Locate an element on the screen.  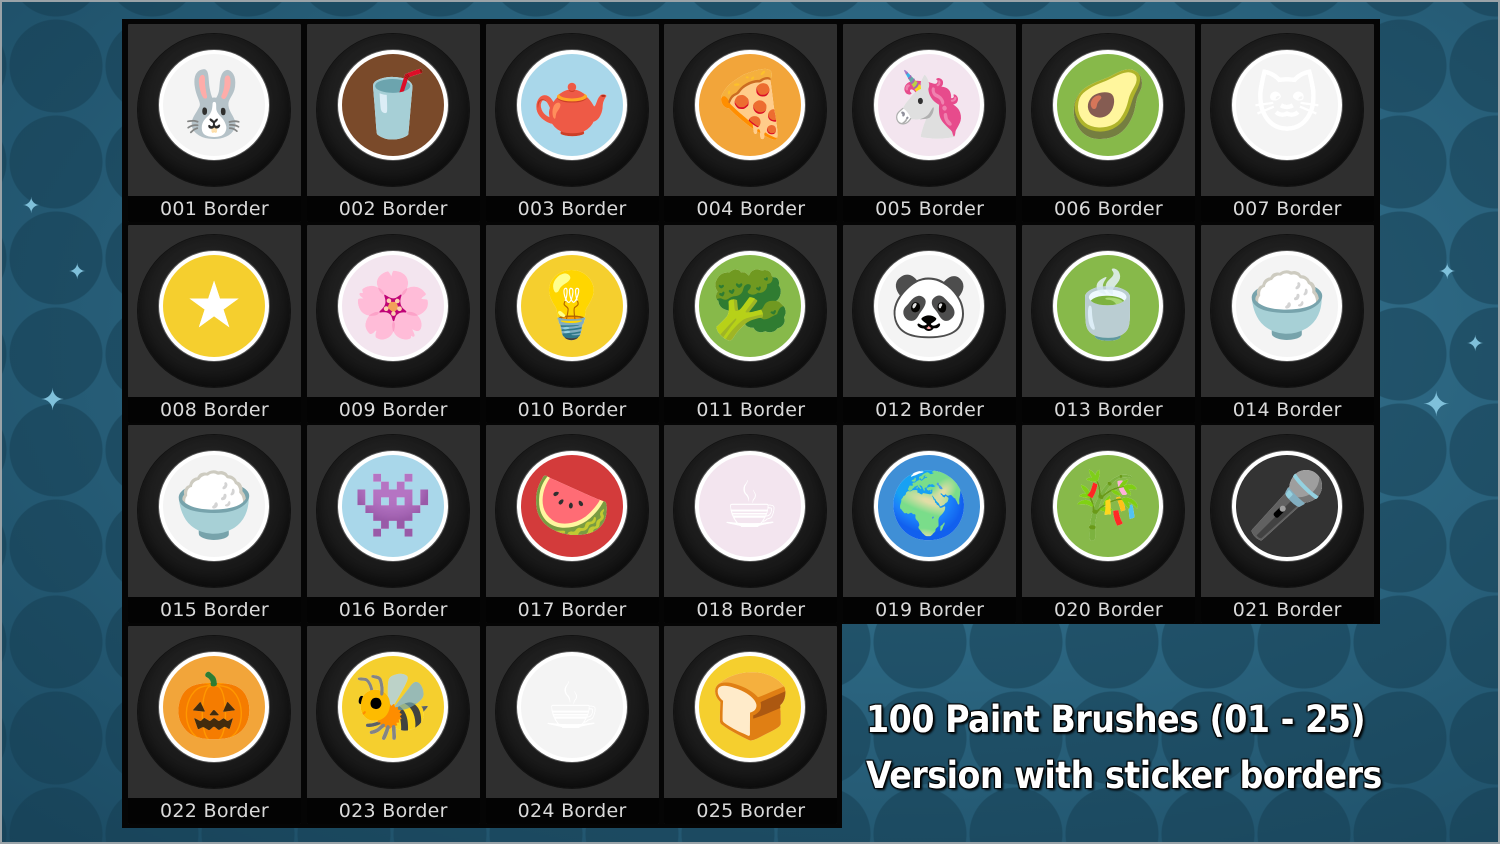
brush-tile: 💡 010 Border is located at coordinates (572, 323).